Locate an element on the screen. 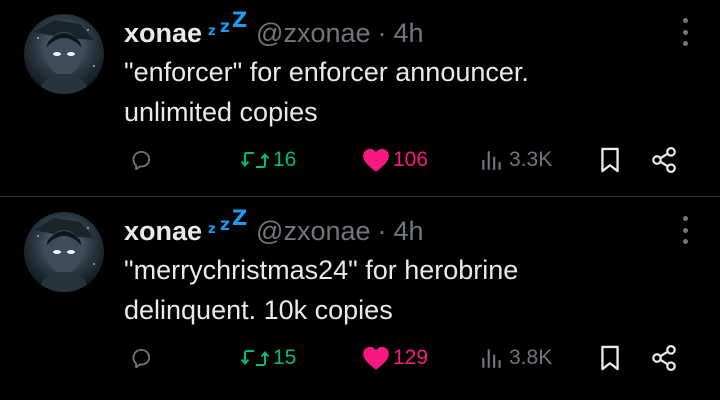 The height and width of the screenshot is (400, 720). repost-count: 16 is located at coordinates (285, 159).